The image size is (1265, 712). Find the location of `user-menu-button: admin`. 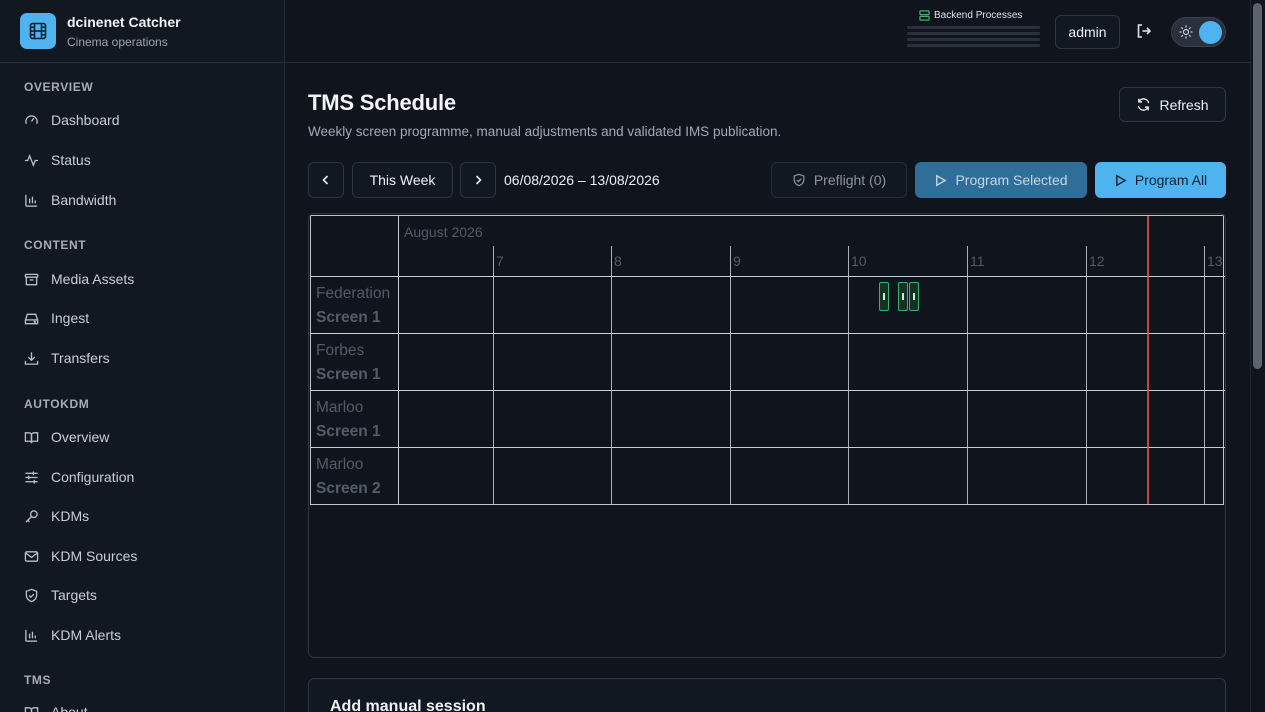

user-menu-button: admin is located at coordinates (1087, 32).